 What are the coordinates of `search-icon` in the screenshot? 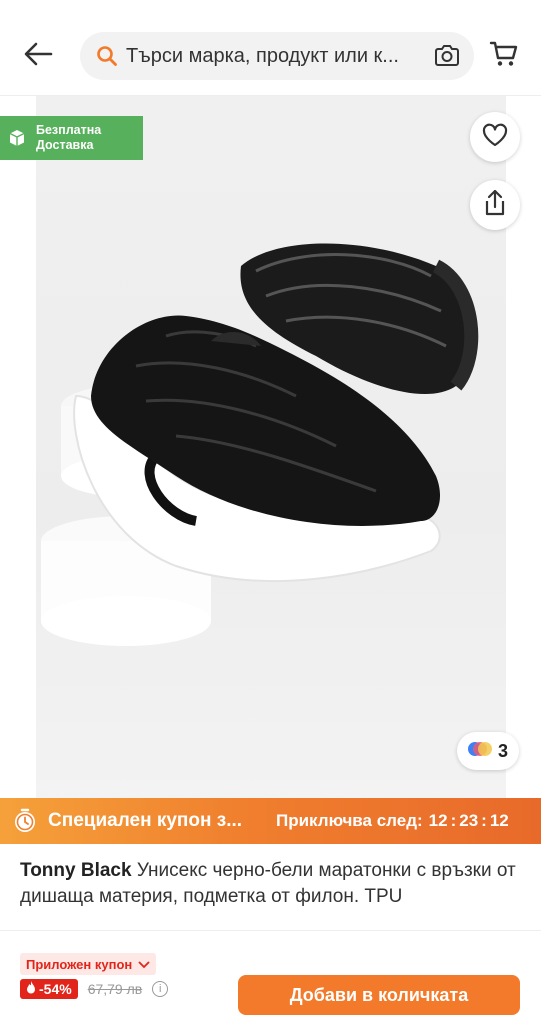 It's located at (107, 56).